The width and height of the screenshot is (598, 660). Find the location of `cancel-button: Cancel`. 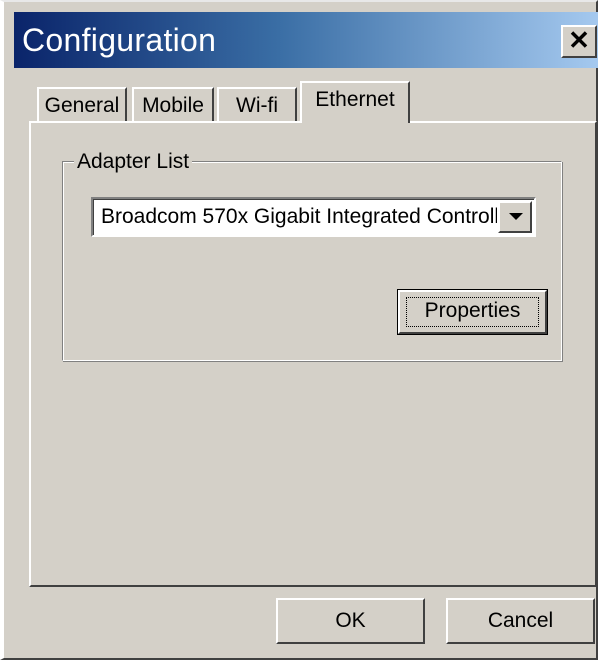

cancel-button: Cancel is located at coordinates (520, 621).